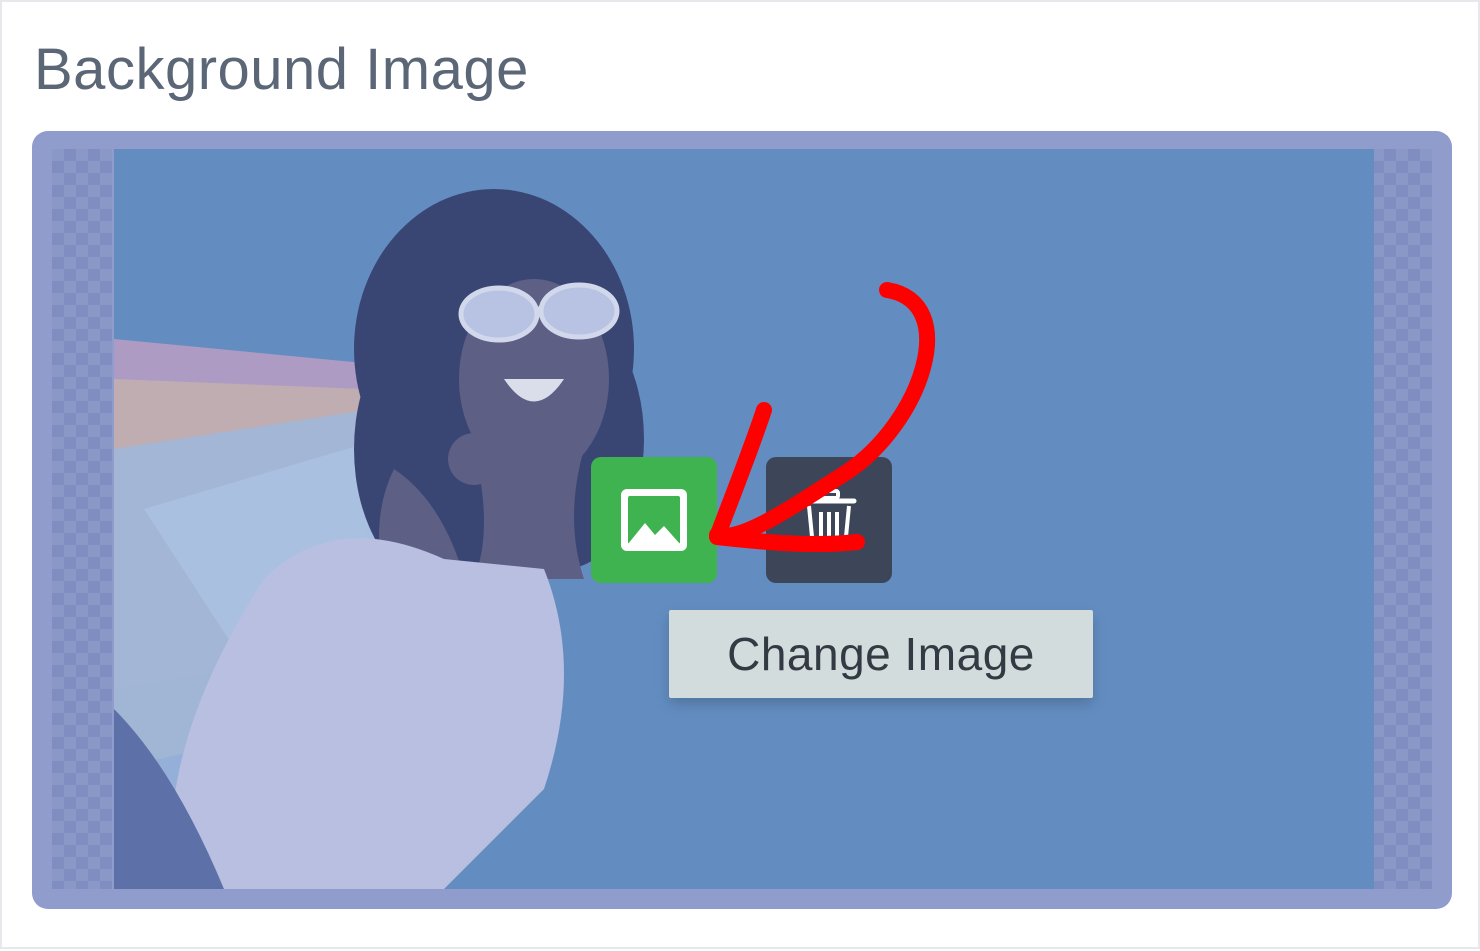 Image resolution: width=1480 pixels, height=951 pixels. What do you see at coordinates (82, 519) in the screenshot?
I see `transparency-checker-left` at bounding box center [82, 519].